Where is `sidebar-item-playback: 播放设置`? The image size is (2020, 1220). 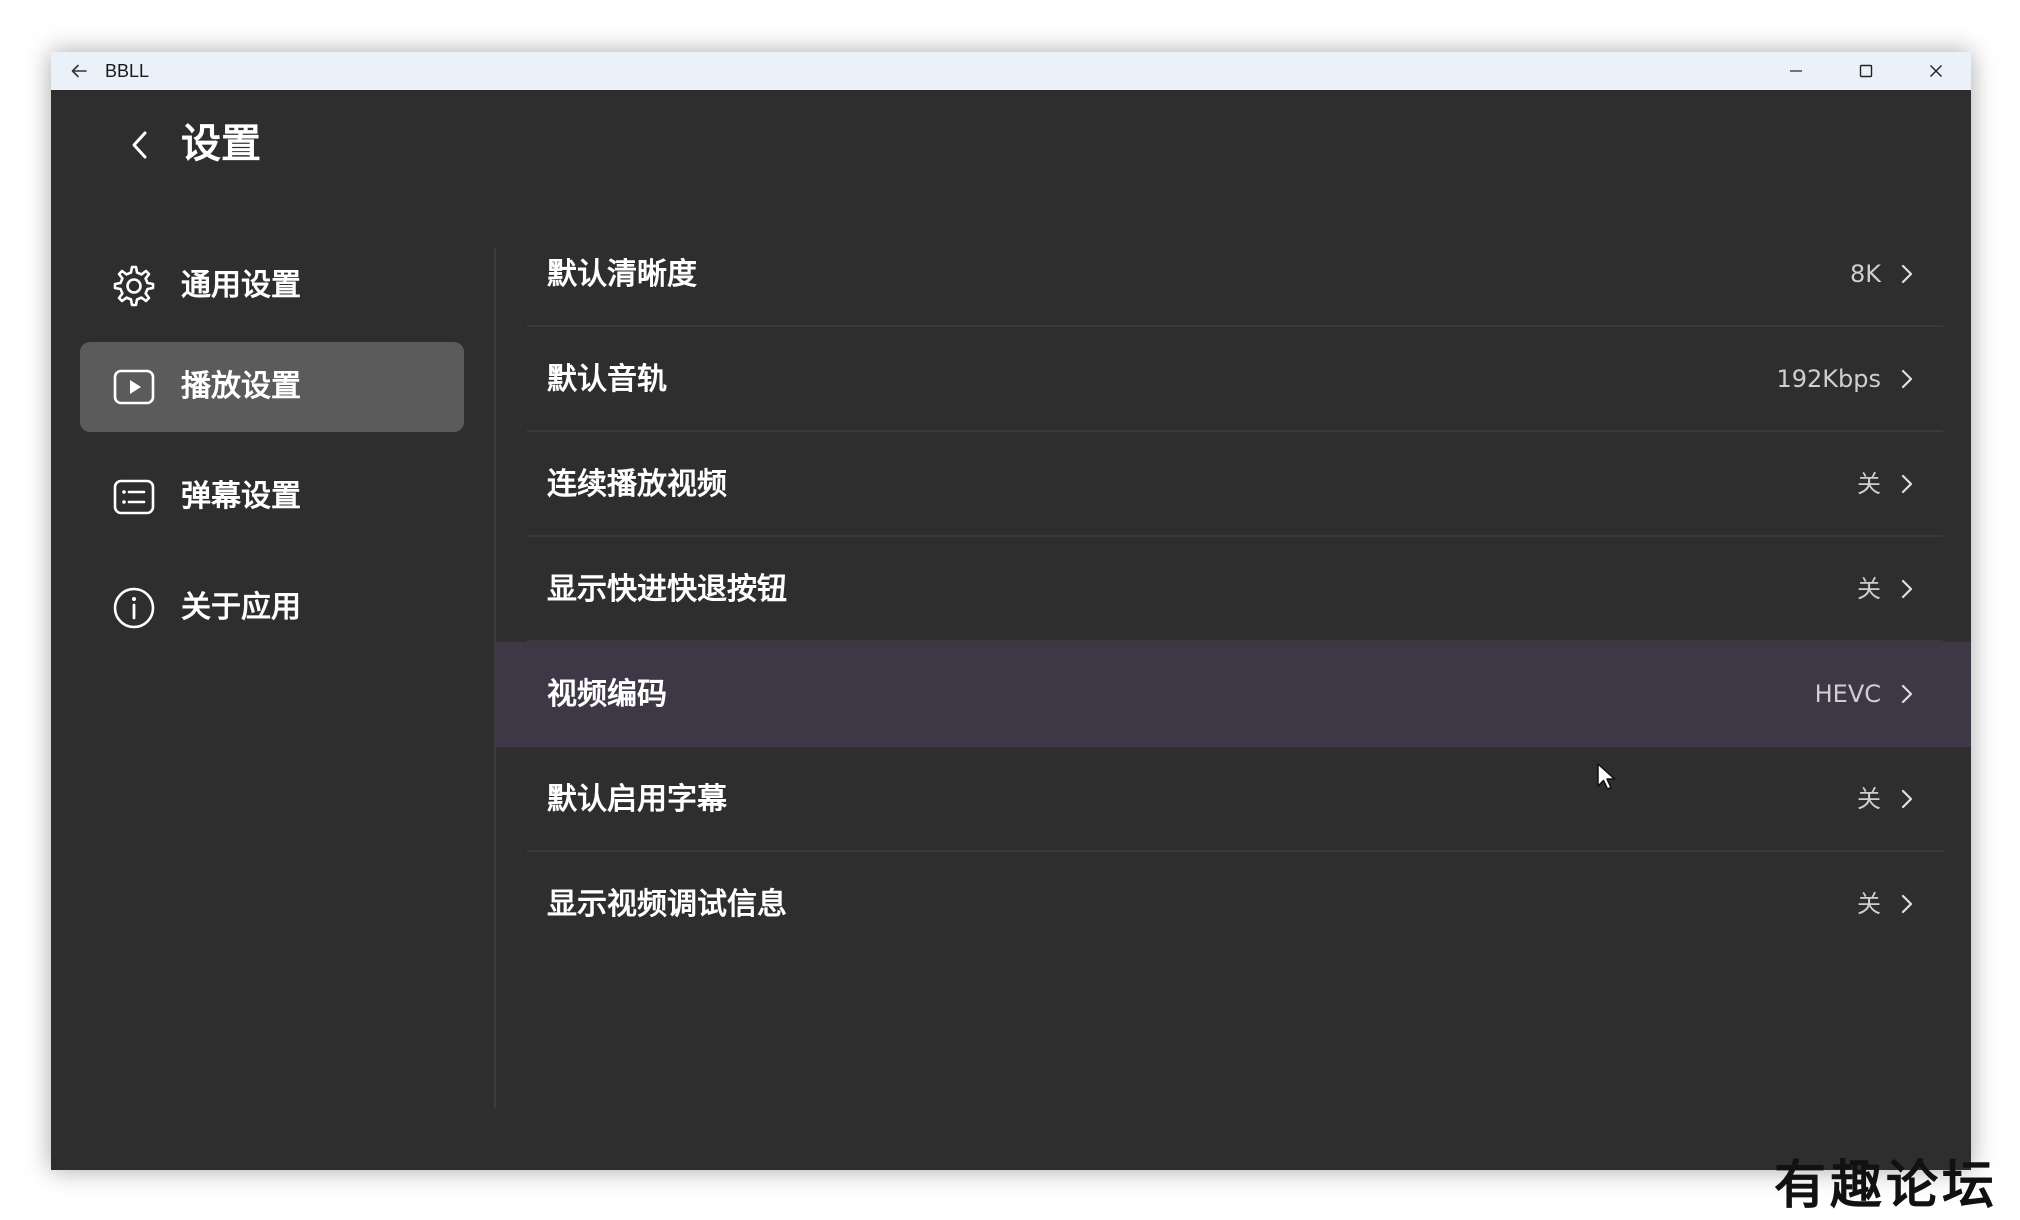
sidebar-item-playback: 播放设置 is located at coordinates (272, 387).